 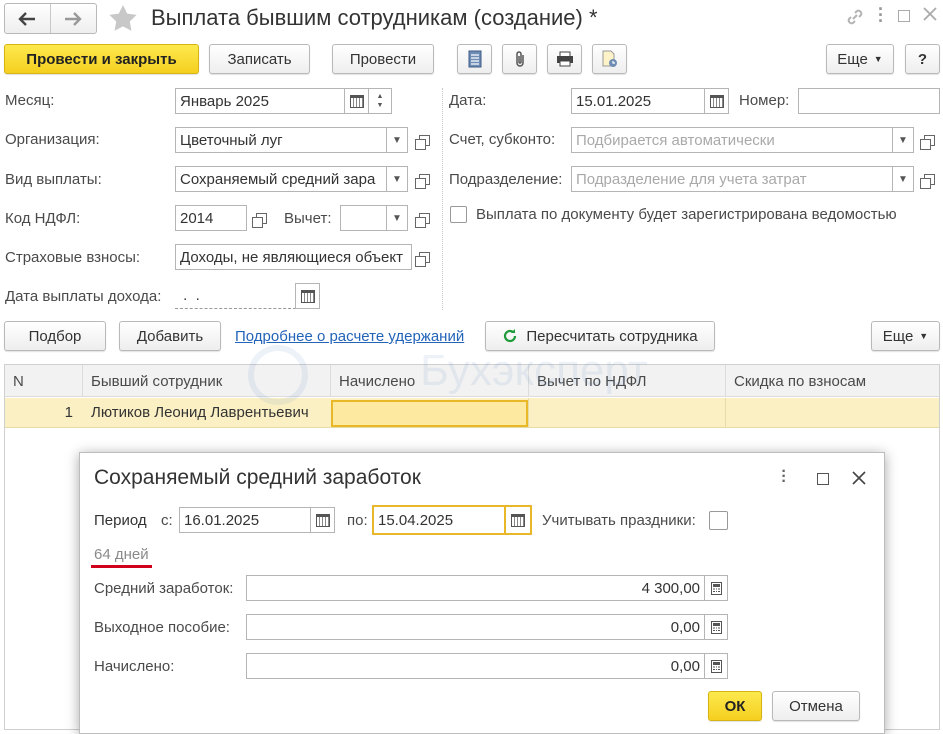 I want to click on organization-field: Цветочный луг, so click(x=281, y=140).